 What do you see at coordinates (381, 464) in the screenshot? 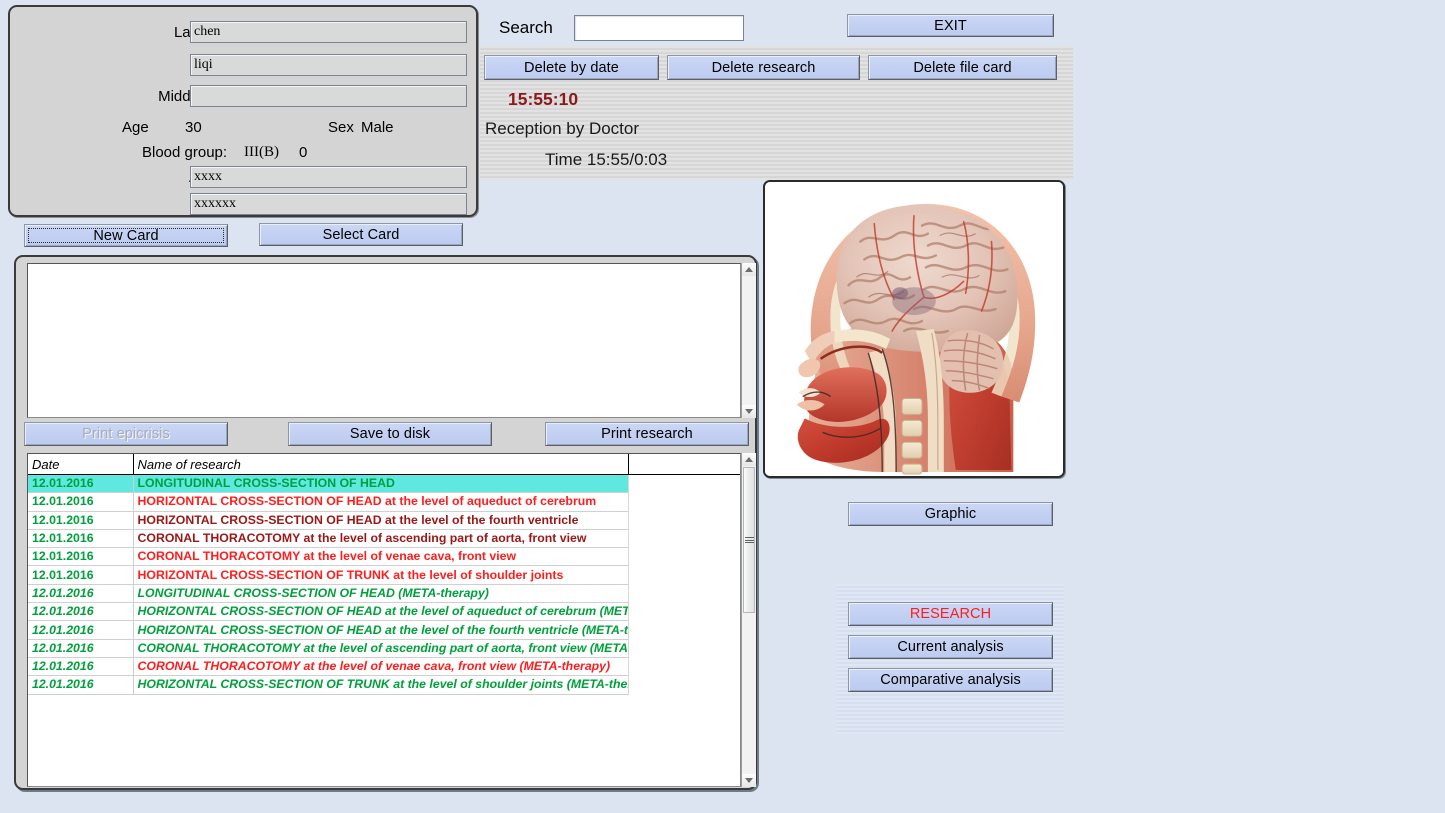
I see `column-header-name: Name of research` at bounding box center [381, 464].